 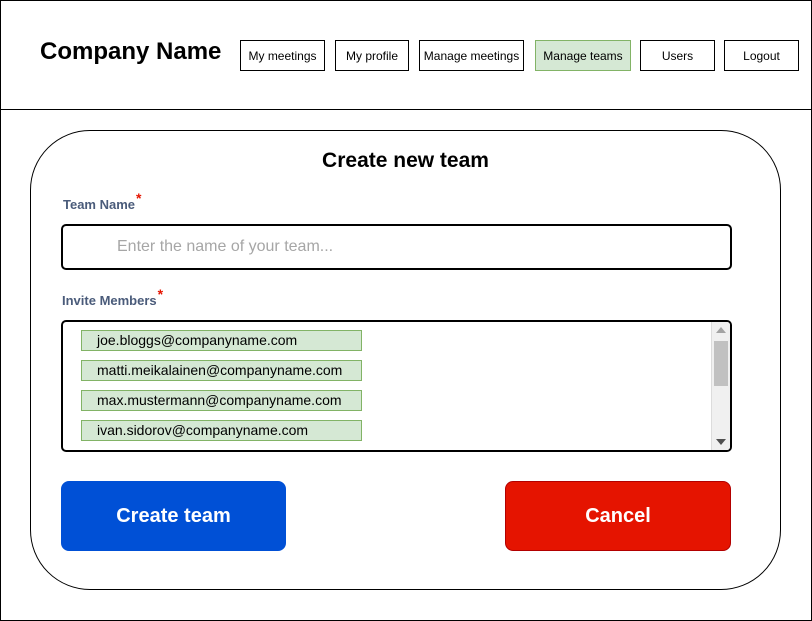 What do you see at coordinates (372, 55) in the screenshot?
I see `nav-my-profile-button: My profile` at bounding box center [372, 55].